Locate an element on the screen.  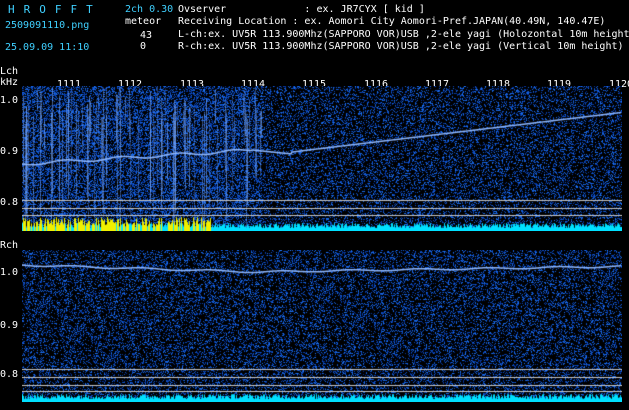
rch-ylabel-0-8: 0.8 is located at coordinates (9, 374).